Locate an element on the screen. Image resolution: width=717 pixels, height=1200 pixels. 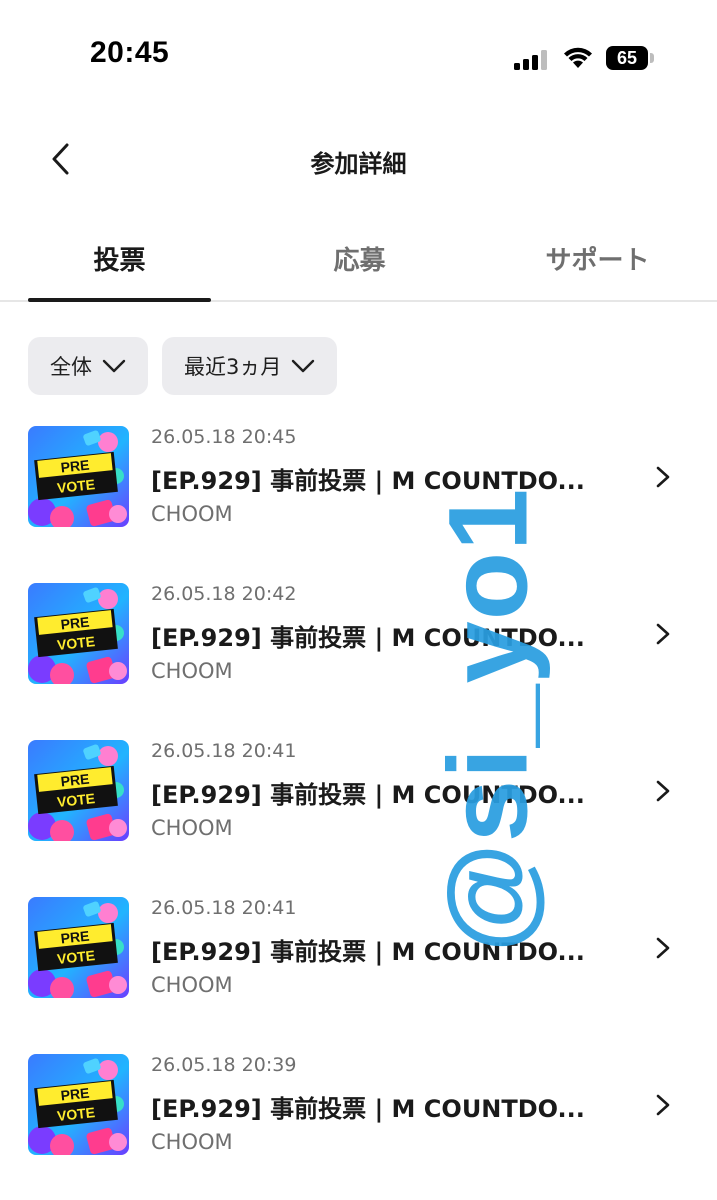
tab-apply: 応募 is located at coordinates (359, 260).